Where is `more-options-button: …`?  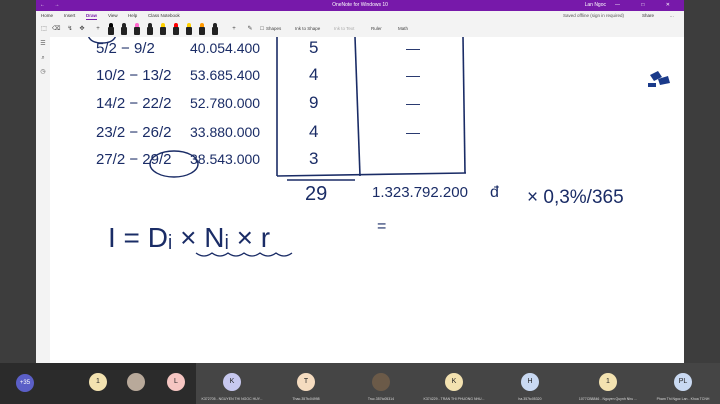 more-options-button: … is located at coordinates (672, 16).